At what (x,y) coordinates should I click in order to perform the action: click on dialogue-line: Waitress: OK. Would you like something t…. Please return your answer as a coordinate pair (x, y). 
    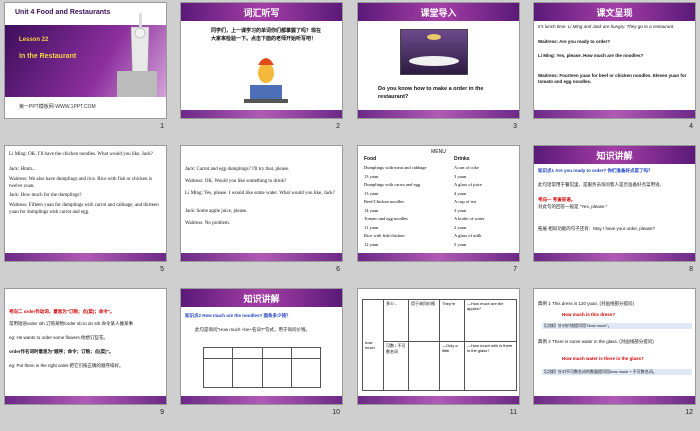
    Looking at the image, I should click on (236, 181).